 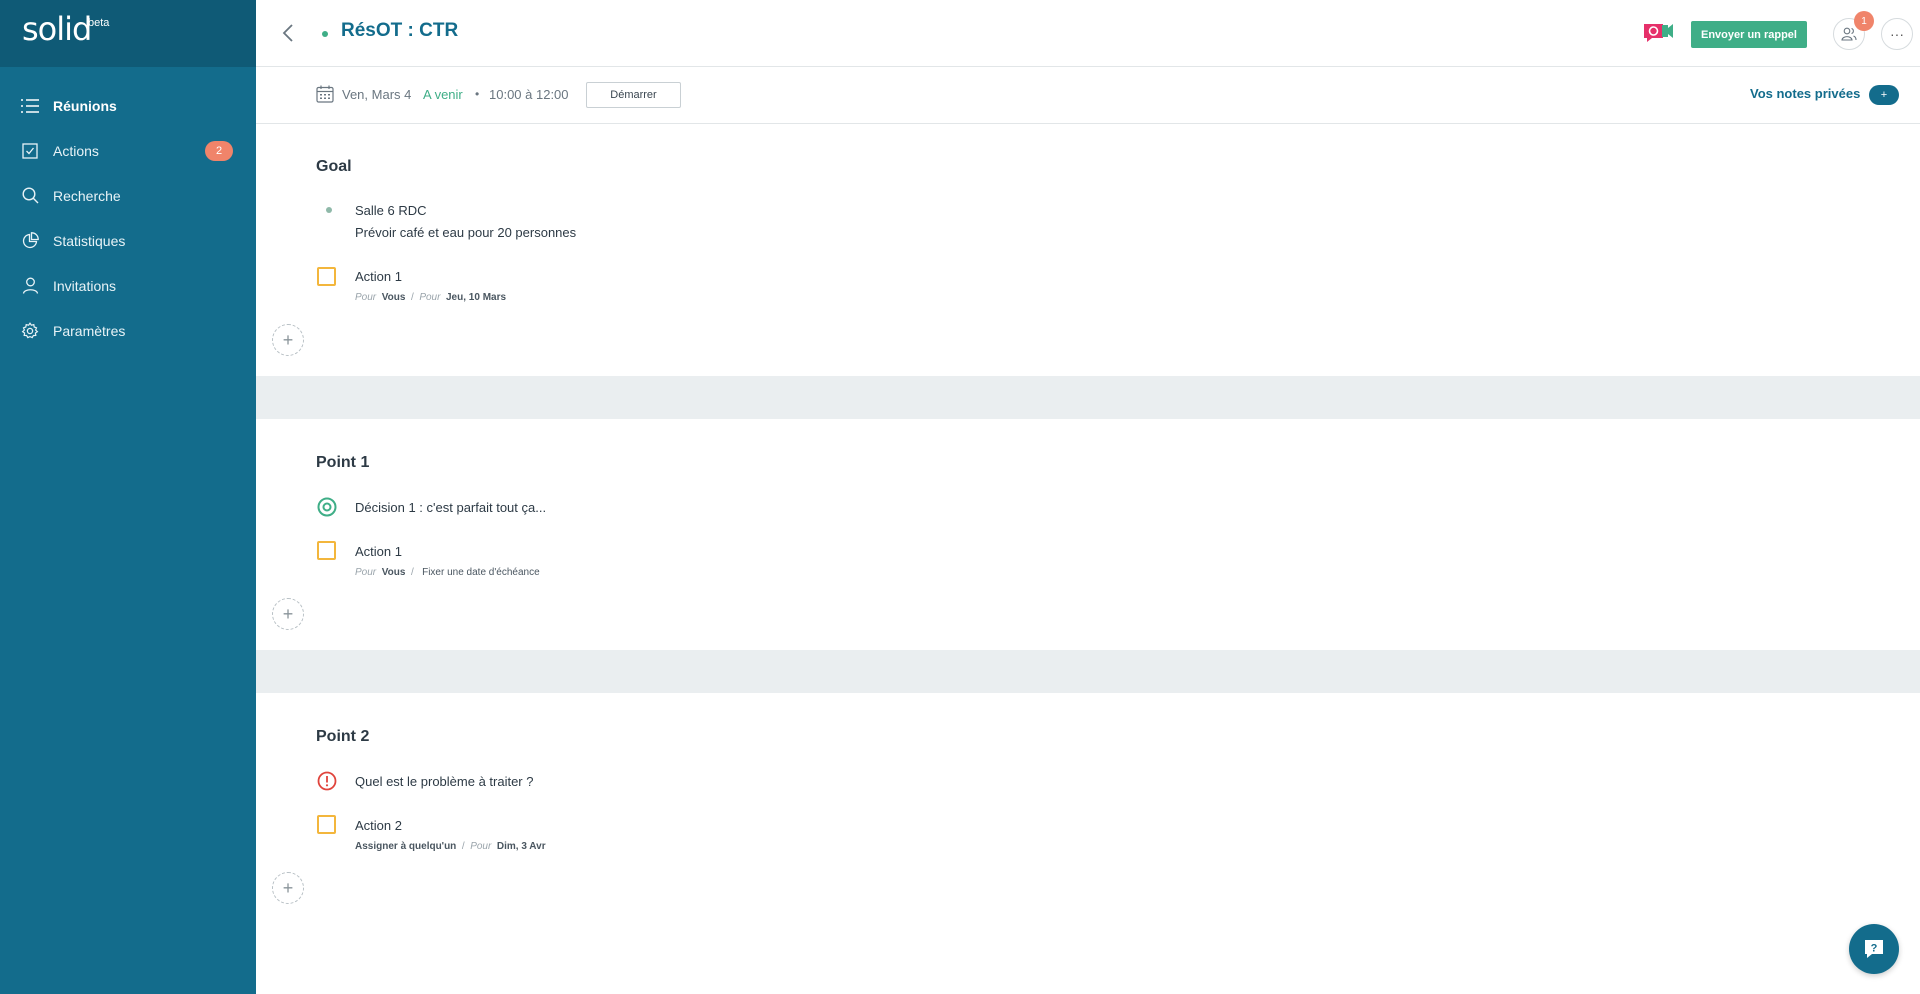 I want to click on page-title: RésOT : CTR, so click(x=399, y=31).